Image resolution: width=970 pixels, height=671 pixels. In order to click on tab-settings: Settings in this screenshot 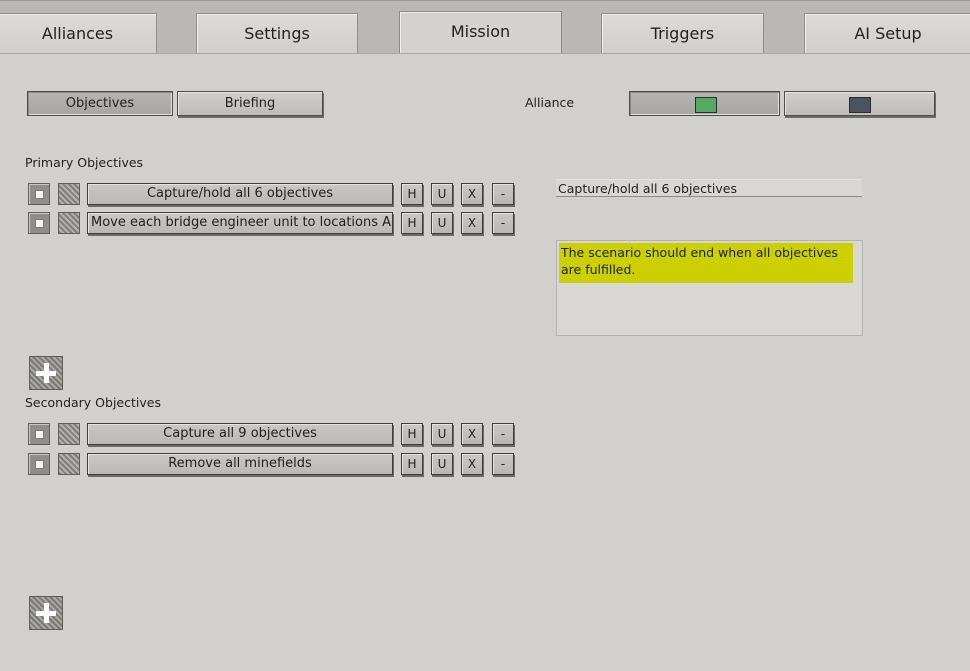, I will do `click(277, 33)`.